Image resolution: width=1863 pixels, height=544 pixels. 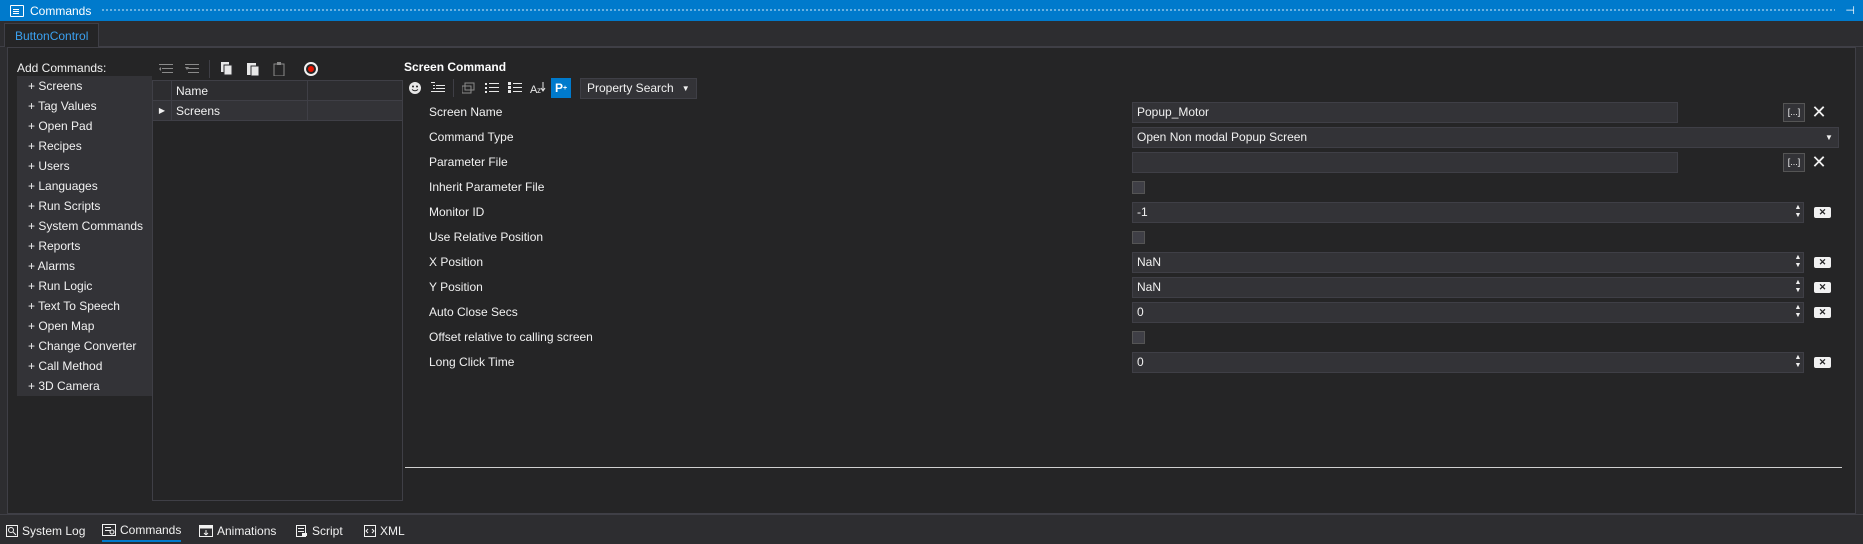 I want to click on collapse-all-icon, so click(x=192, y=69).